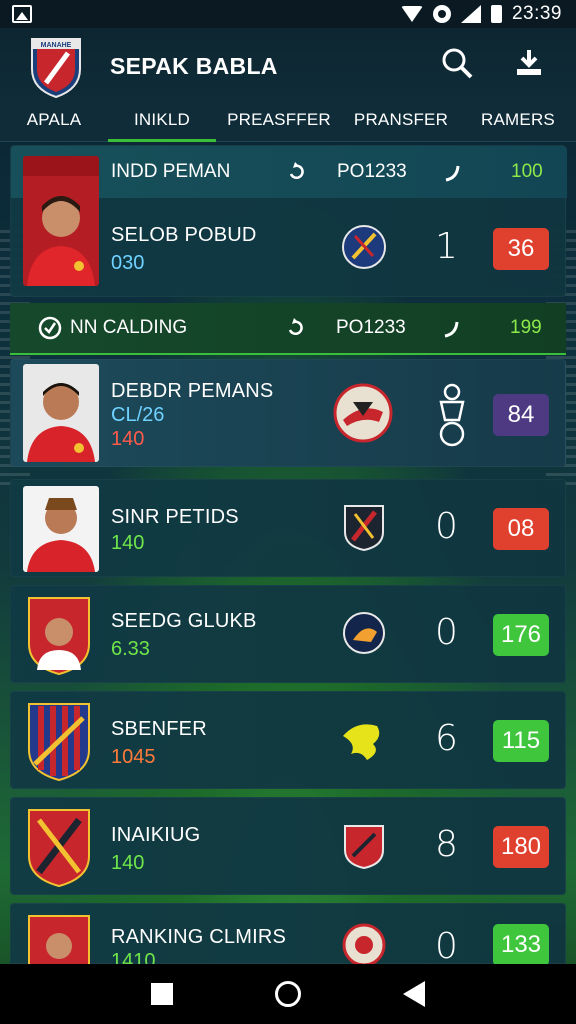  I want to click on section-title: NN CALDING, so click(129, 327).